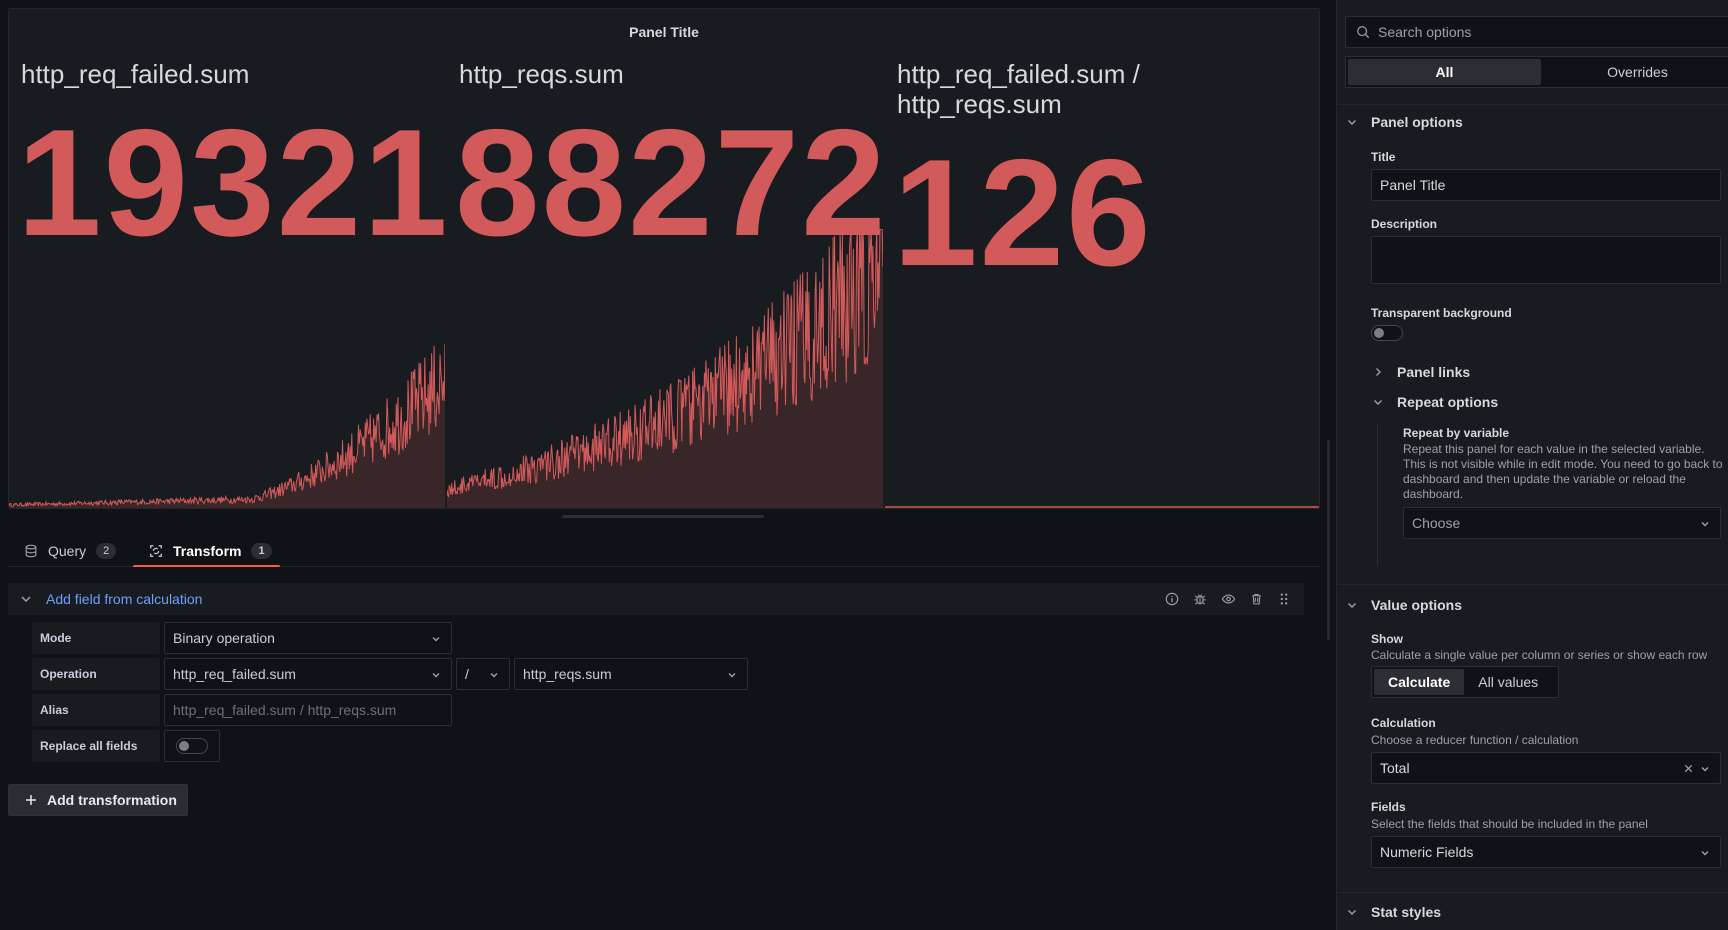 Image resolution: width=1728 pixels, height=930 pixels. Describe the element at coordinates (1508, 682) in the screenshot. I see `show-all-values-option: All values` at that location.